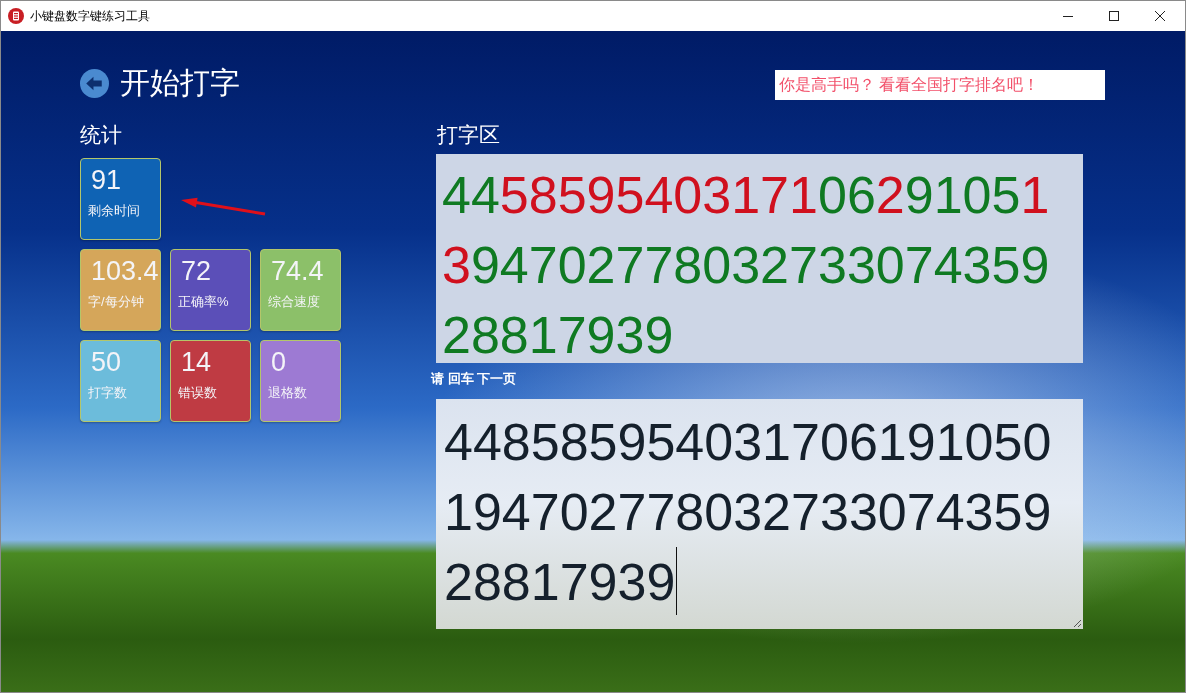 This screenshot has width=1186, height=693. Describe the element at coordinates (456, 265) in the screenshot. I see `reference-digits: 3` at that location.